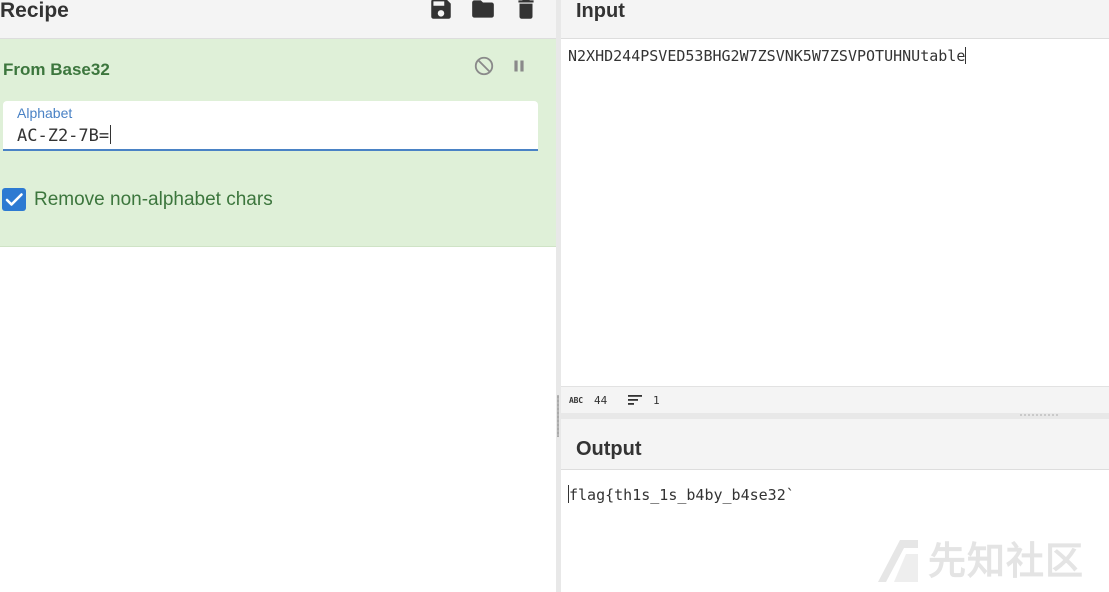 The height and width of the screenshot is (592, 1109). Describe the element at coordinates (609, 449) in the screenshot. I see `output-title: Output` at that location.